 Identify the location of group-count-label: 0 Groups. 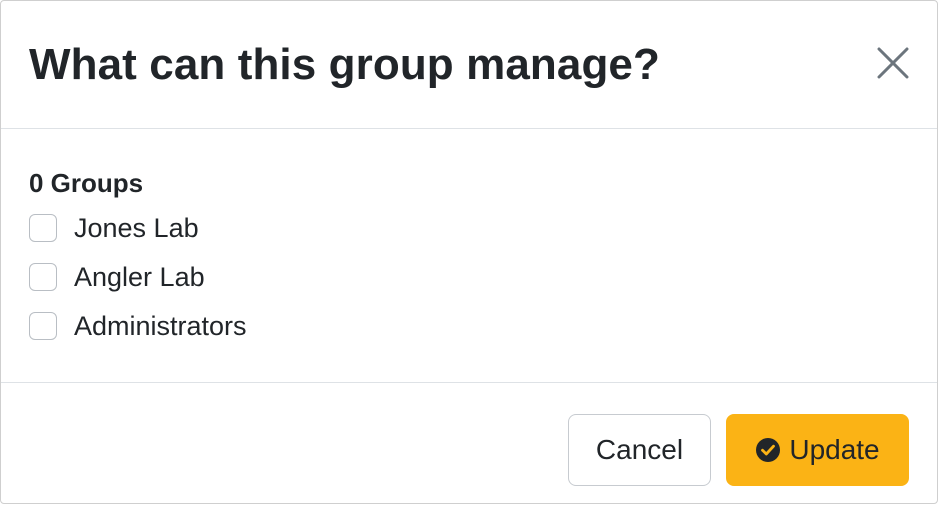
(86, 183).